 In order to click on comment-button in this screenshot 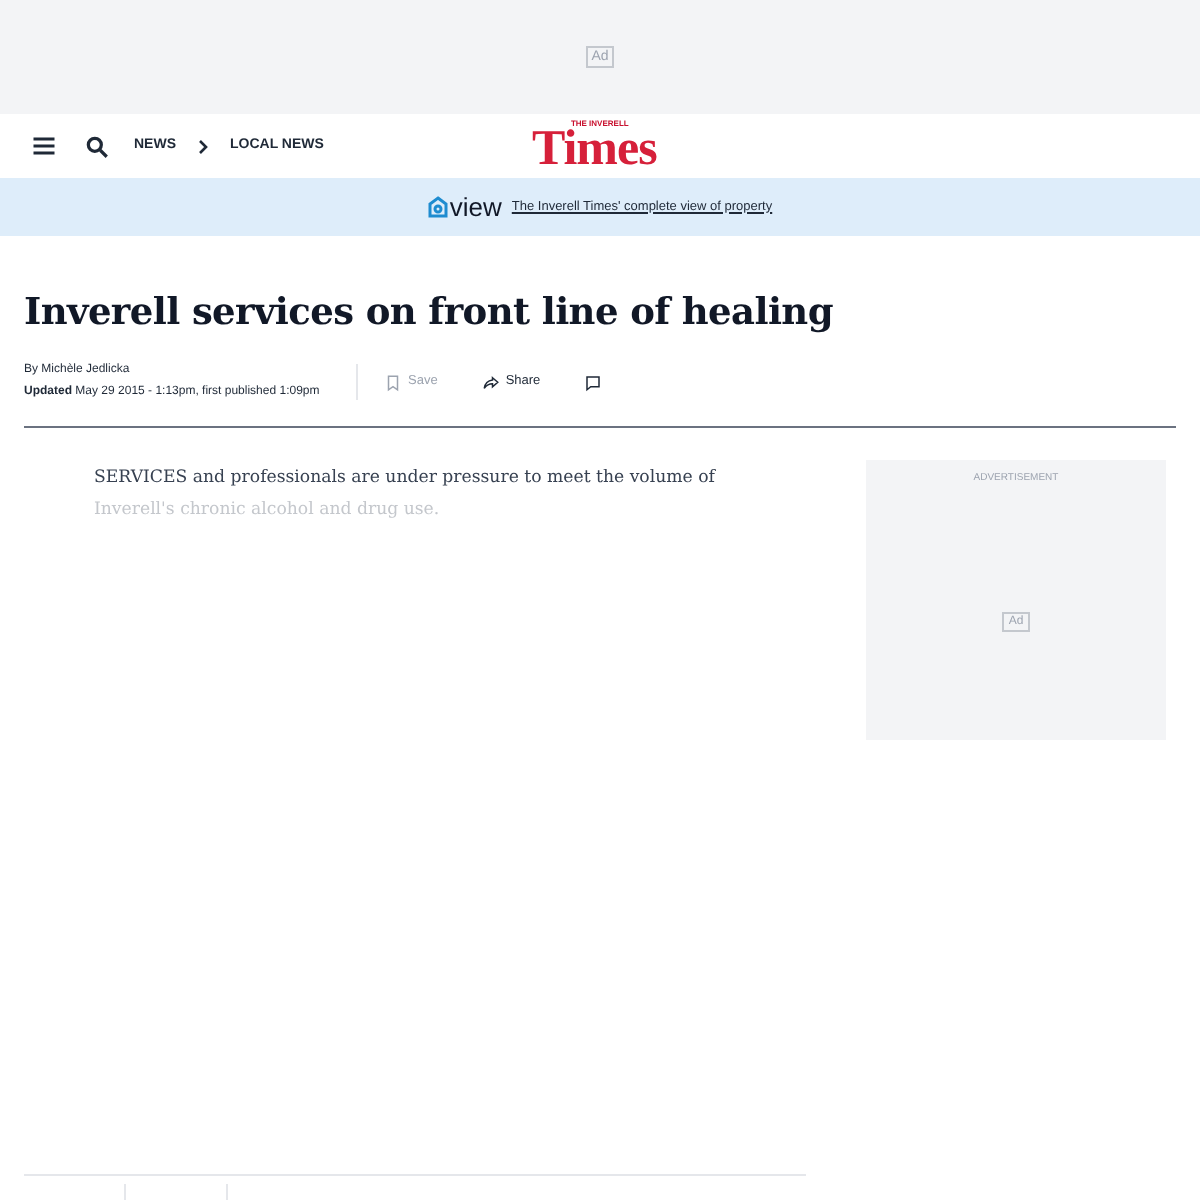, I will do `click(593, 382)`.